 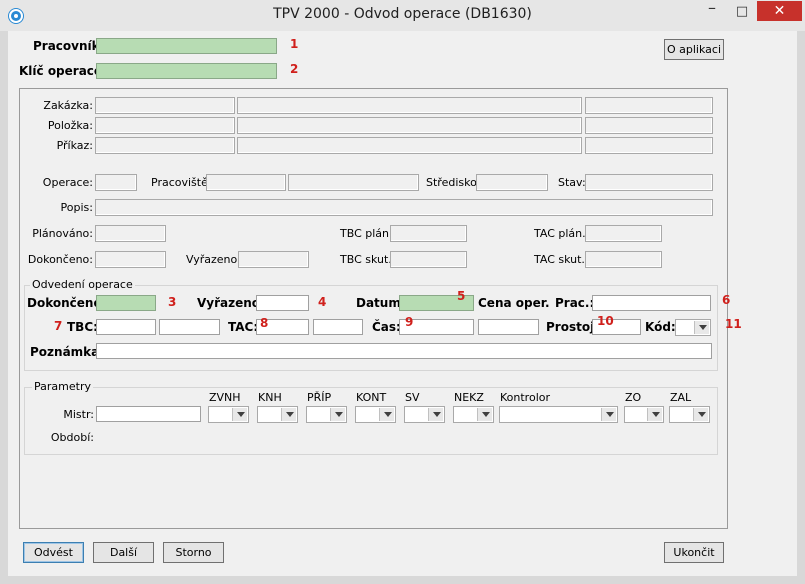 I want to click on dokonceno-label: Dokončeno:, so click(x=67, y=303).